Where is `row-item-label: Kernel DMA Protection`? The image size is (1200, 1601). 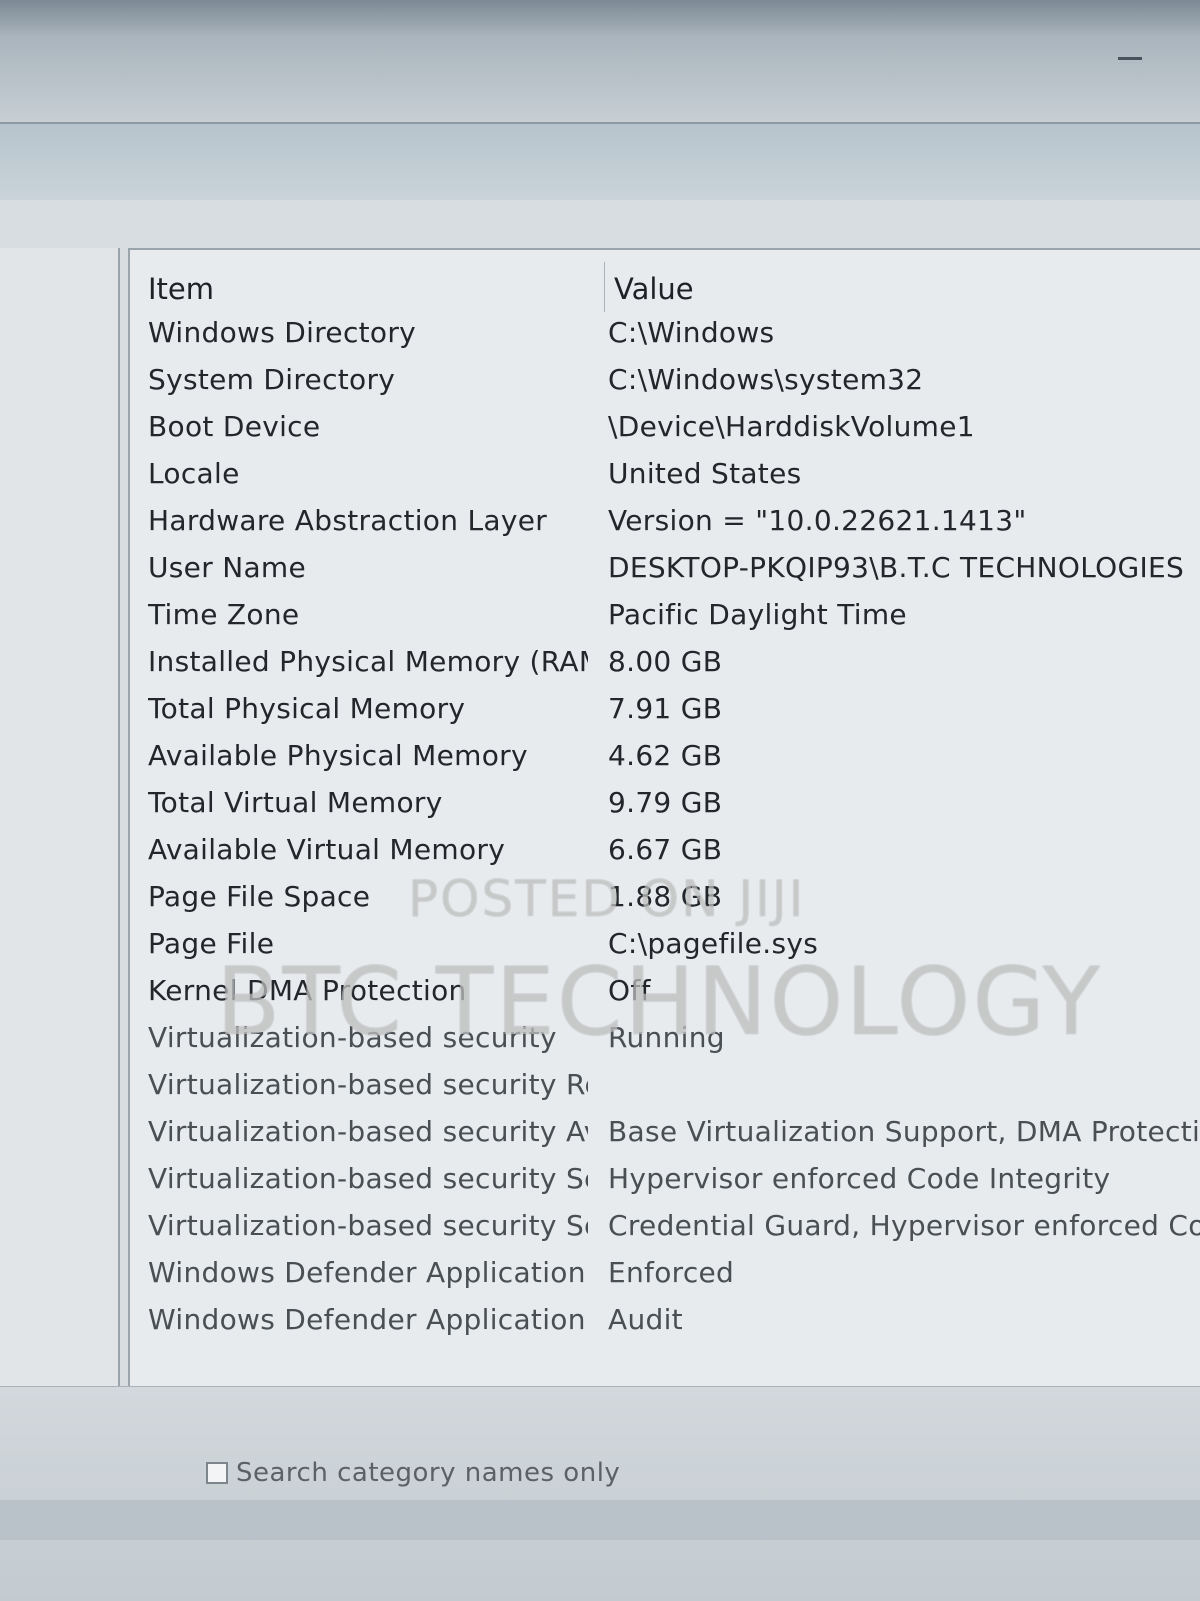 row-item-label: Kernel DMA Protection is located at coordinates (307, 990).